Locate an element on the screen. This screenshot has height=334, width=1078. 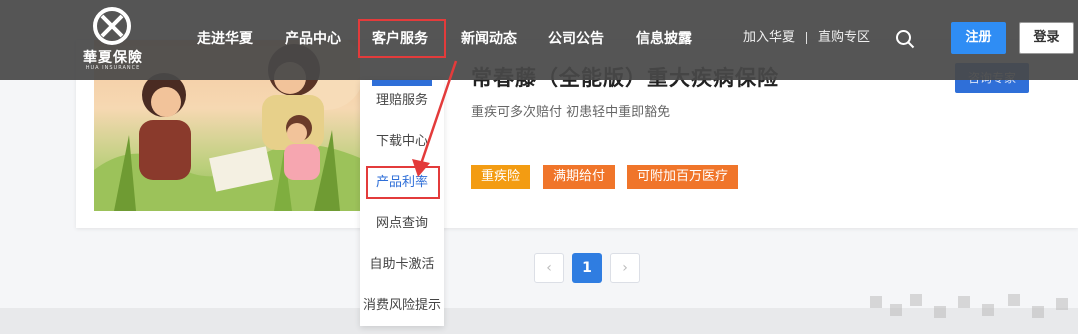
direct-purchase-link: 直购专区 is located at coordinates (844, 38).